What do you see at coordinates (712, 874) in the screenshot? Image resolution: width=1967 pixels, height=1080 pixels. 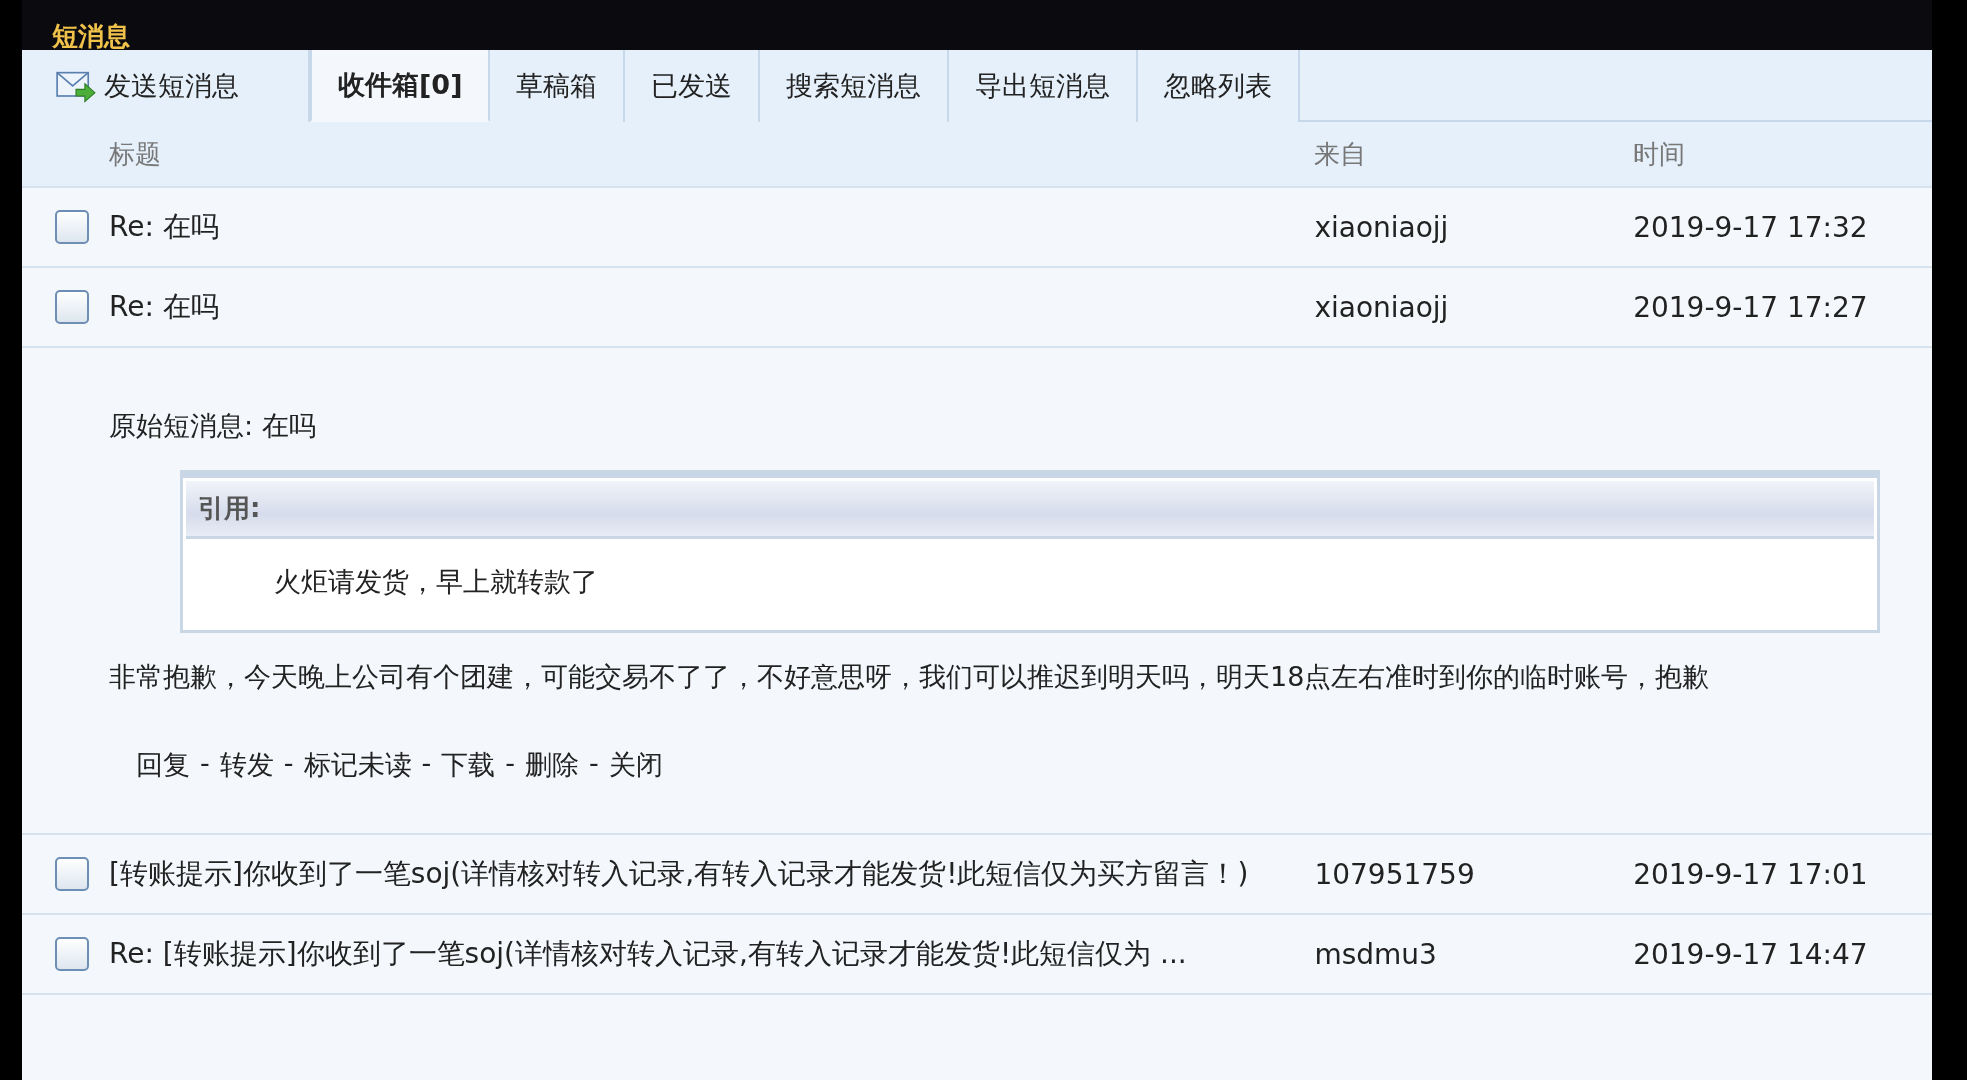 I see `message-title-link: [转账提示]你收到了一笔soj(详情核对转入记录,有转入记录才能发货!此短信仅为买方留言！)` at bounding box center [712, 874].